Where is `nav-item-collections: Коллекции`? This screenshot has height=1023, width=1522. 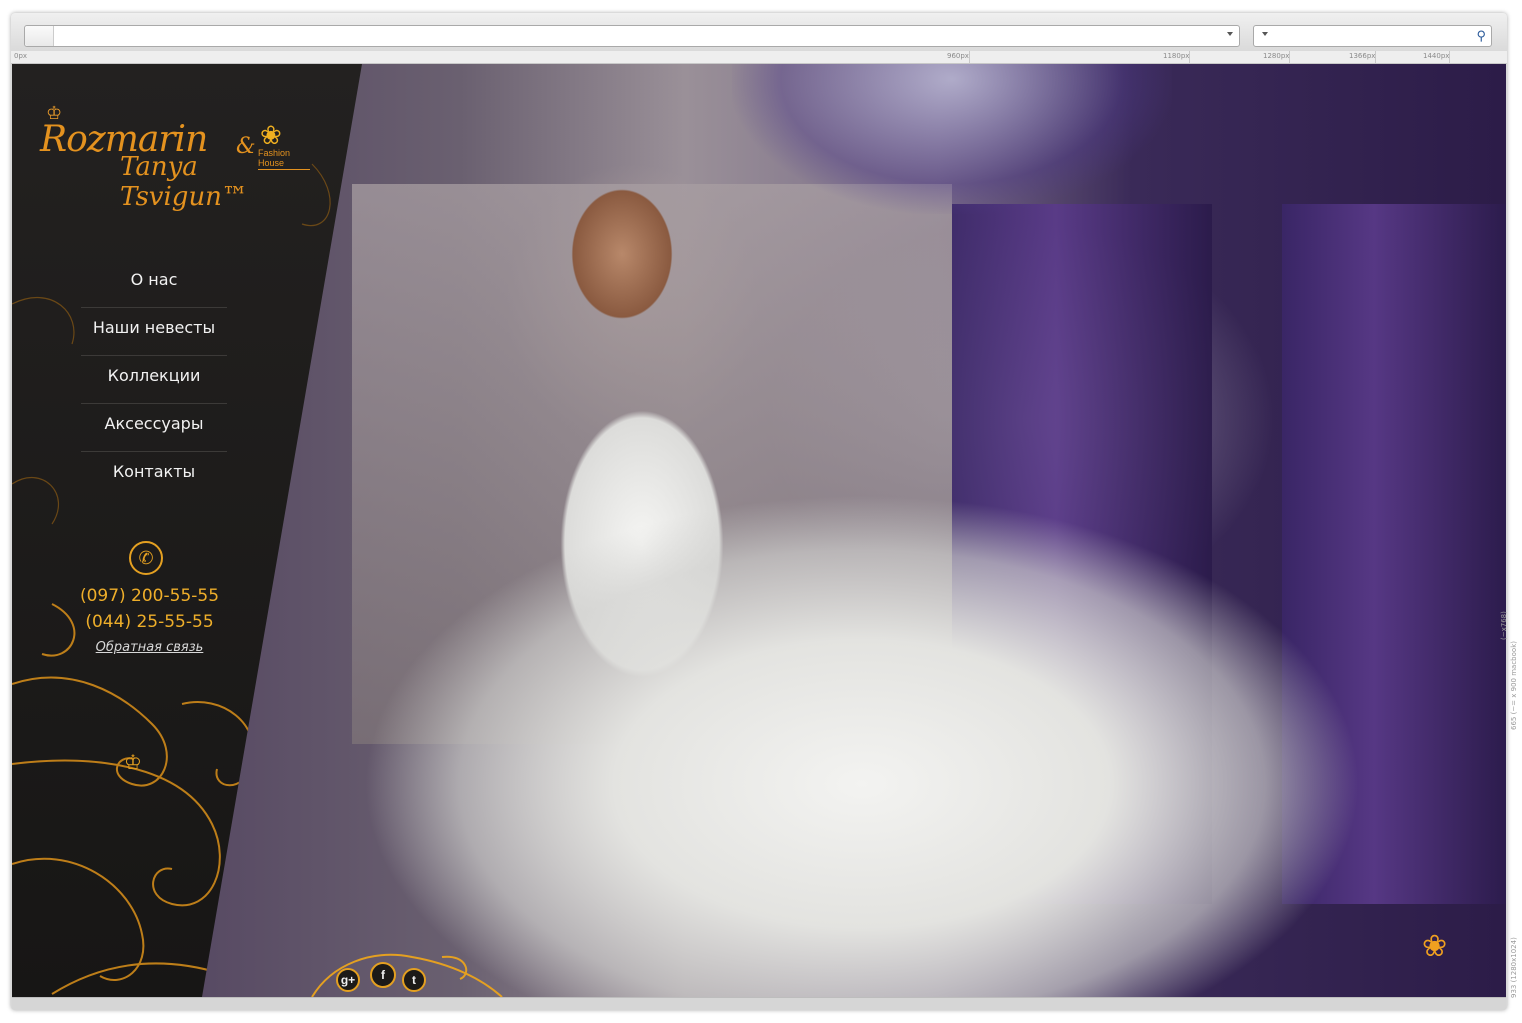
nav-item-collections: Коллекции is located at coordinates (154, 380).